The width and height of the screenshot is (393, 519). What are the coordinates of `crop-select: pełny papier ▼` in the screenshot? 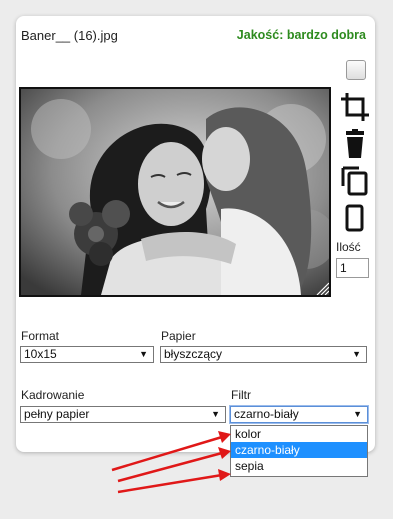 It's located at (123, 414).